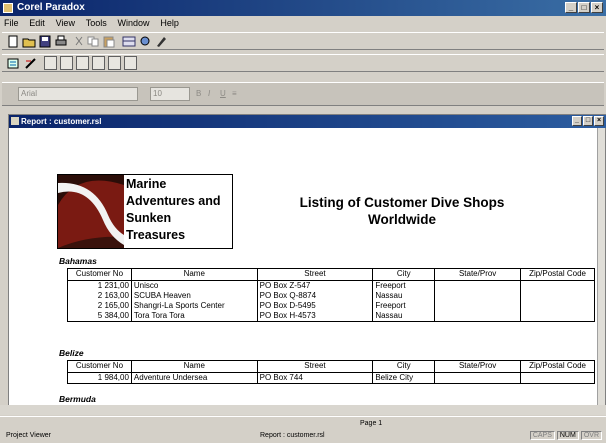 This screenshot has height=443, width=606. I want to click on status-indicators: CAPS NUM OVR, so click(565, 435).